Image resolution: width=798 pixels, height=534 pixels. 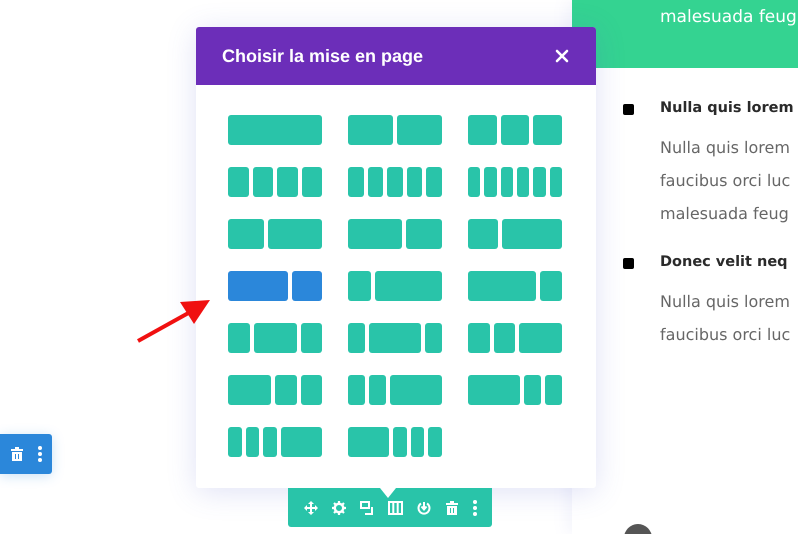 What do you see at coordinates (367, 507) in the screenshot?
I see `duplicate-icon` at bounding box center [367, 507].